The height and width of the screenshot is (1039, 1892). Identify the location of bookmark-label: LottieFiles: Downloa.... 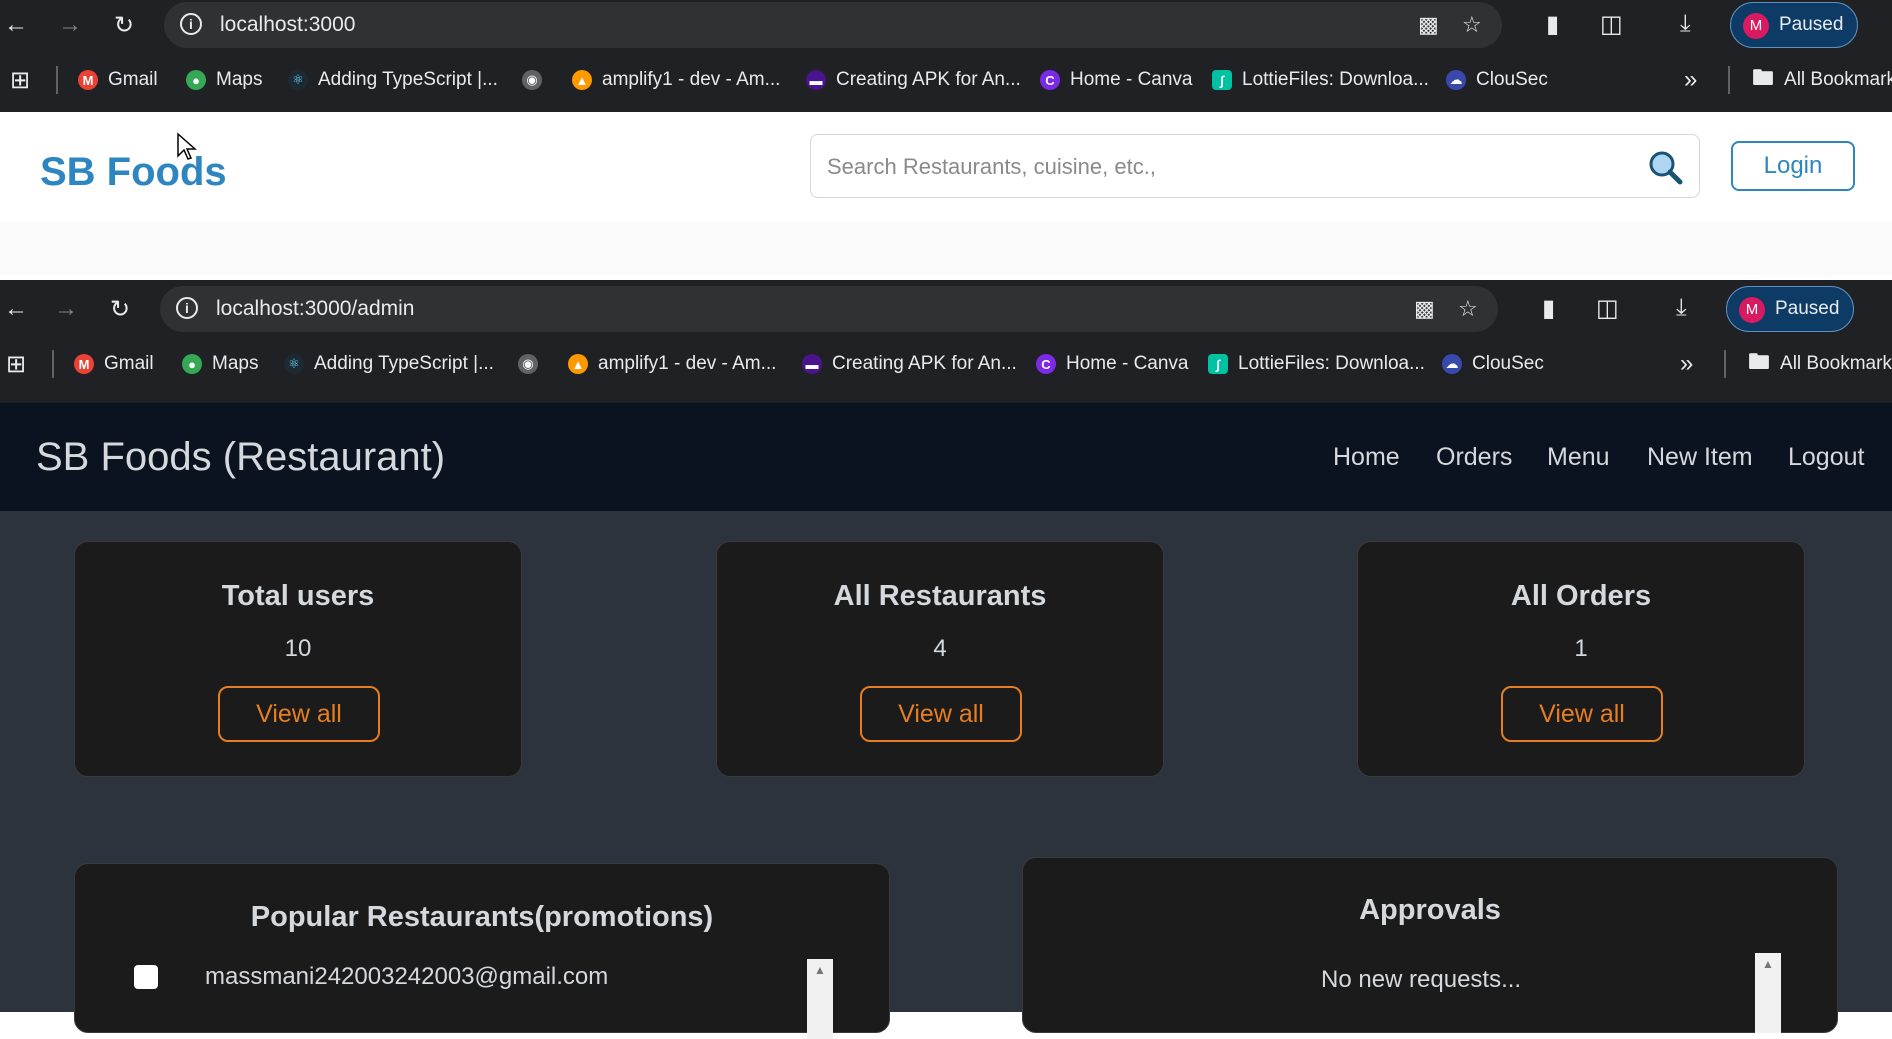
(1335, 79).